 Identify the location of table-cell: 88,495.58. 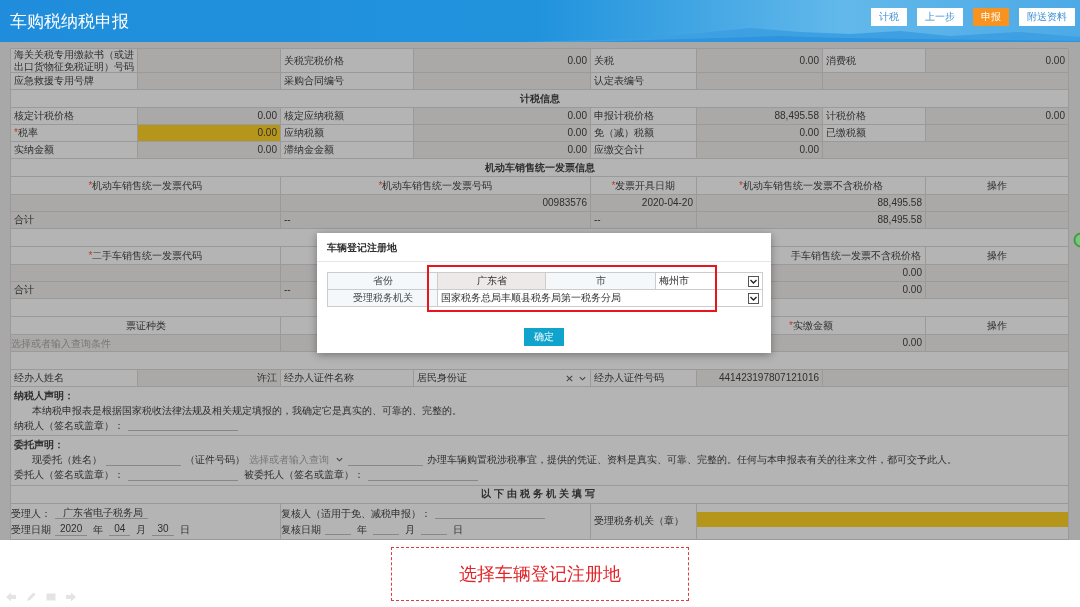
(811, 220).